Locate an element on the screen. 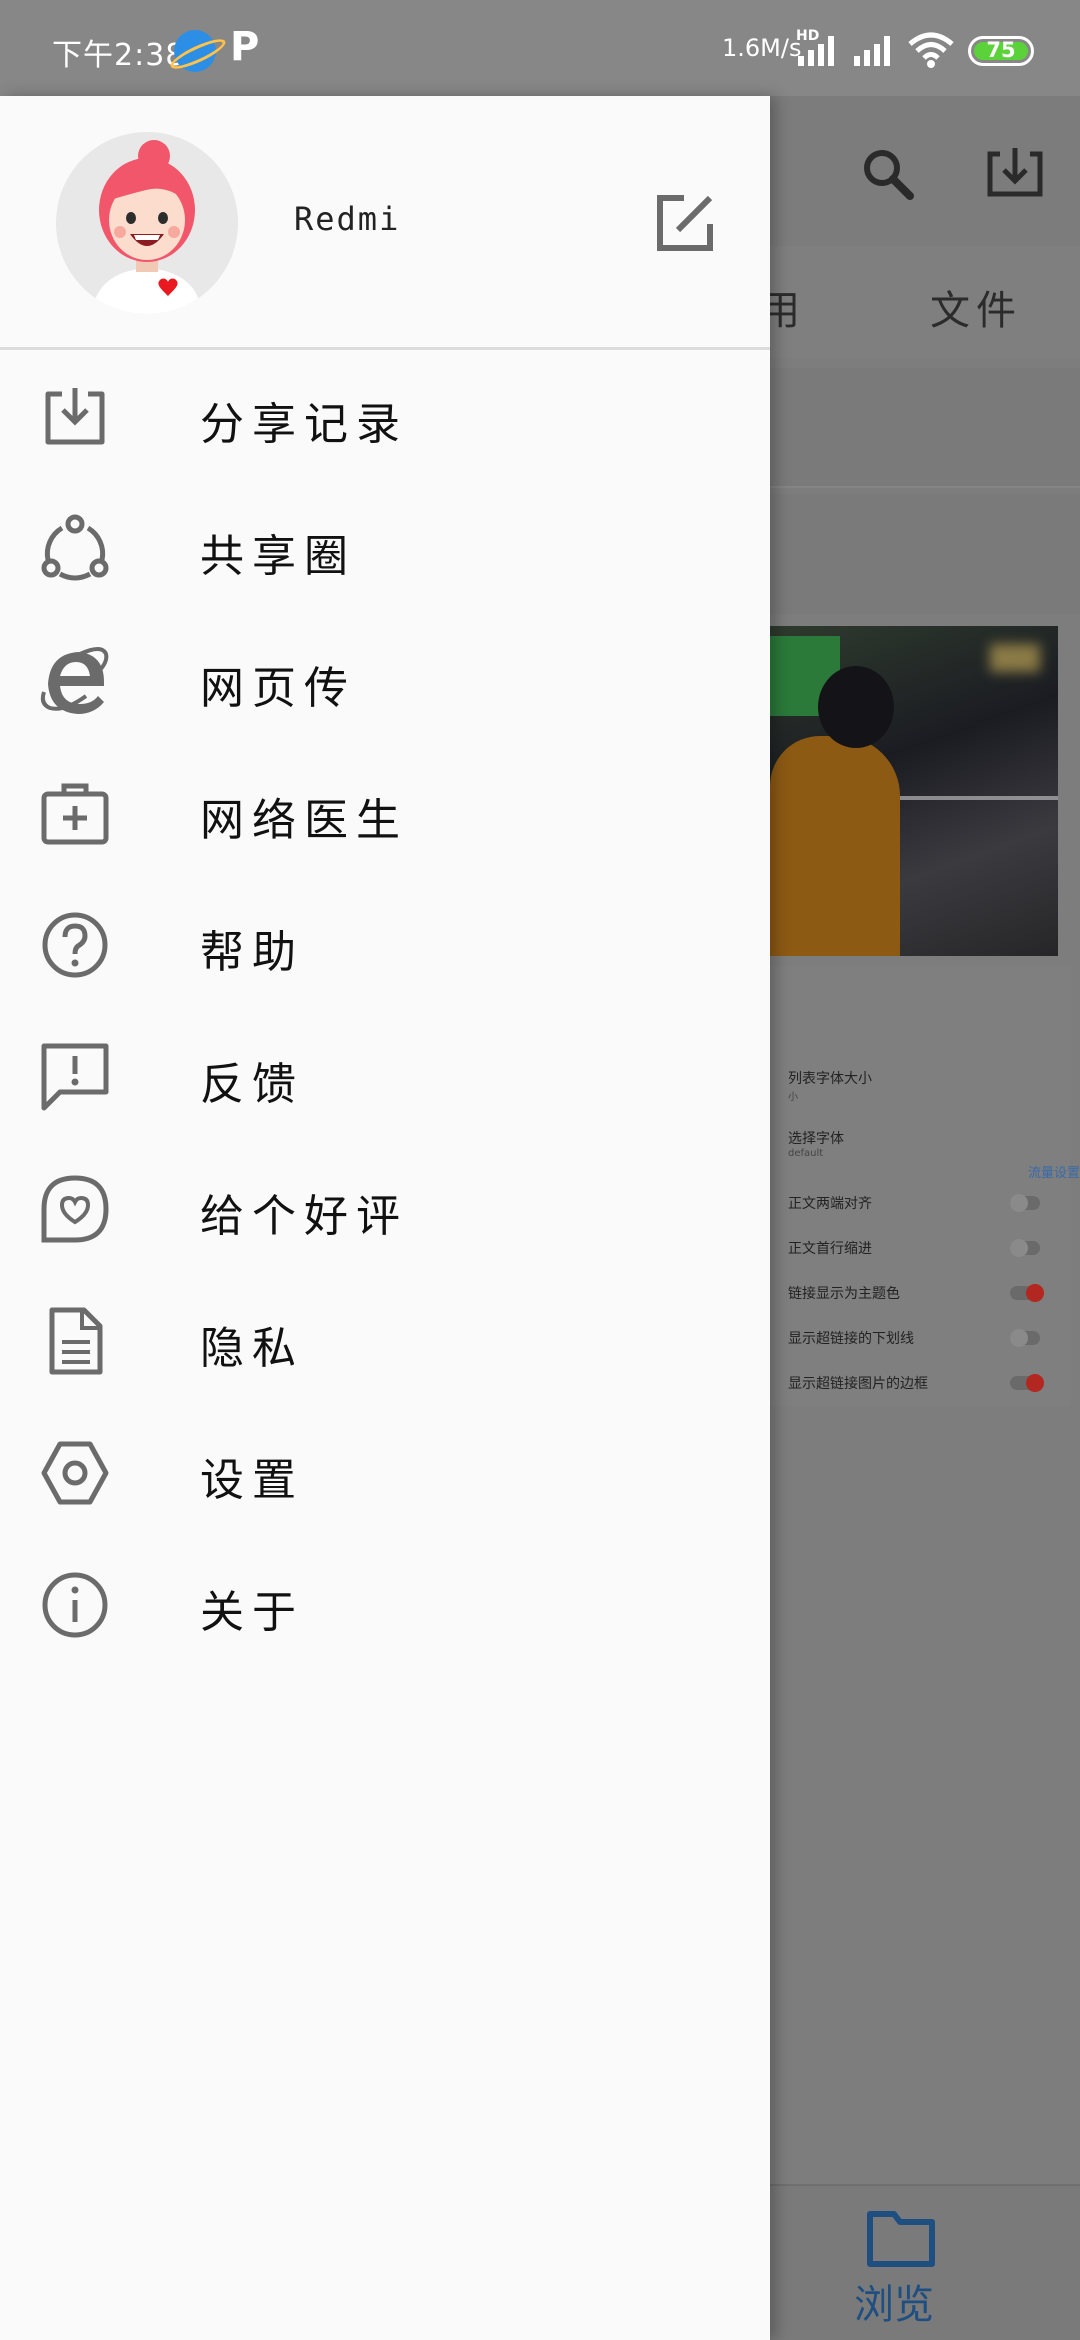 Image resolution: width=1080 pixels, height=2340 pixels. edit-profile-icon is located at coordinates (685, 223).